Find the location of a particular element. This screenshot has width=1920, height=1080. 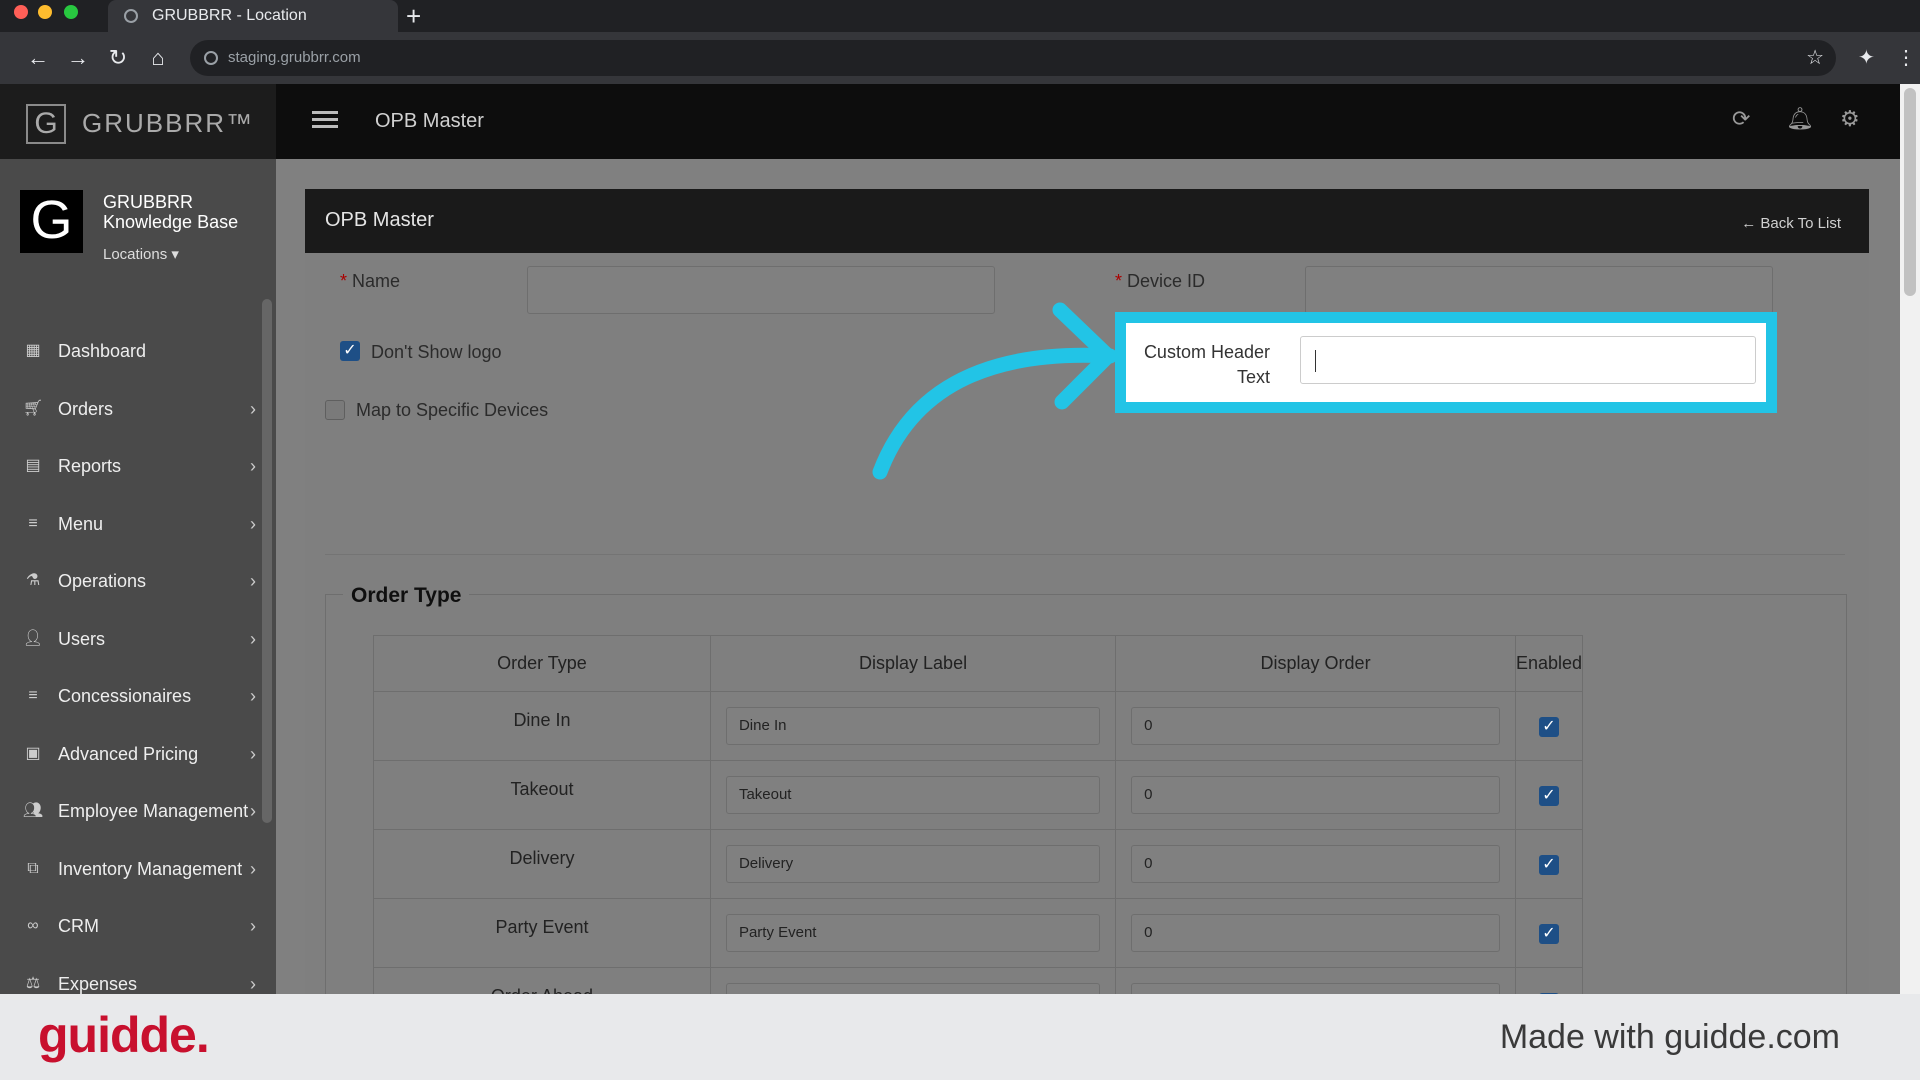

custom-header-label: Custom Header Text is located at coordinates (1206, 364).